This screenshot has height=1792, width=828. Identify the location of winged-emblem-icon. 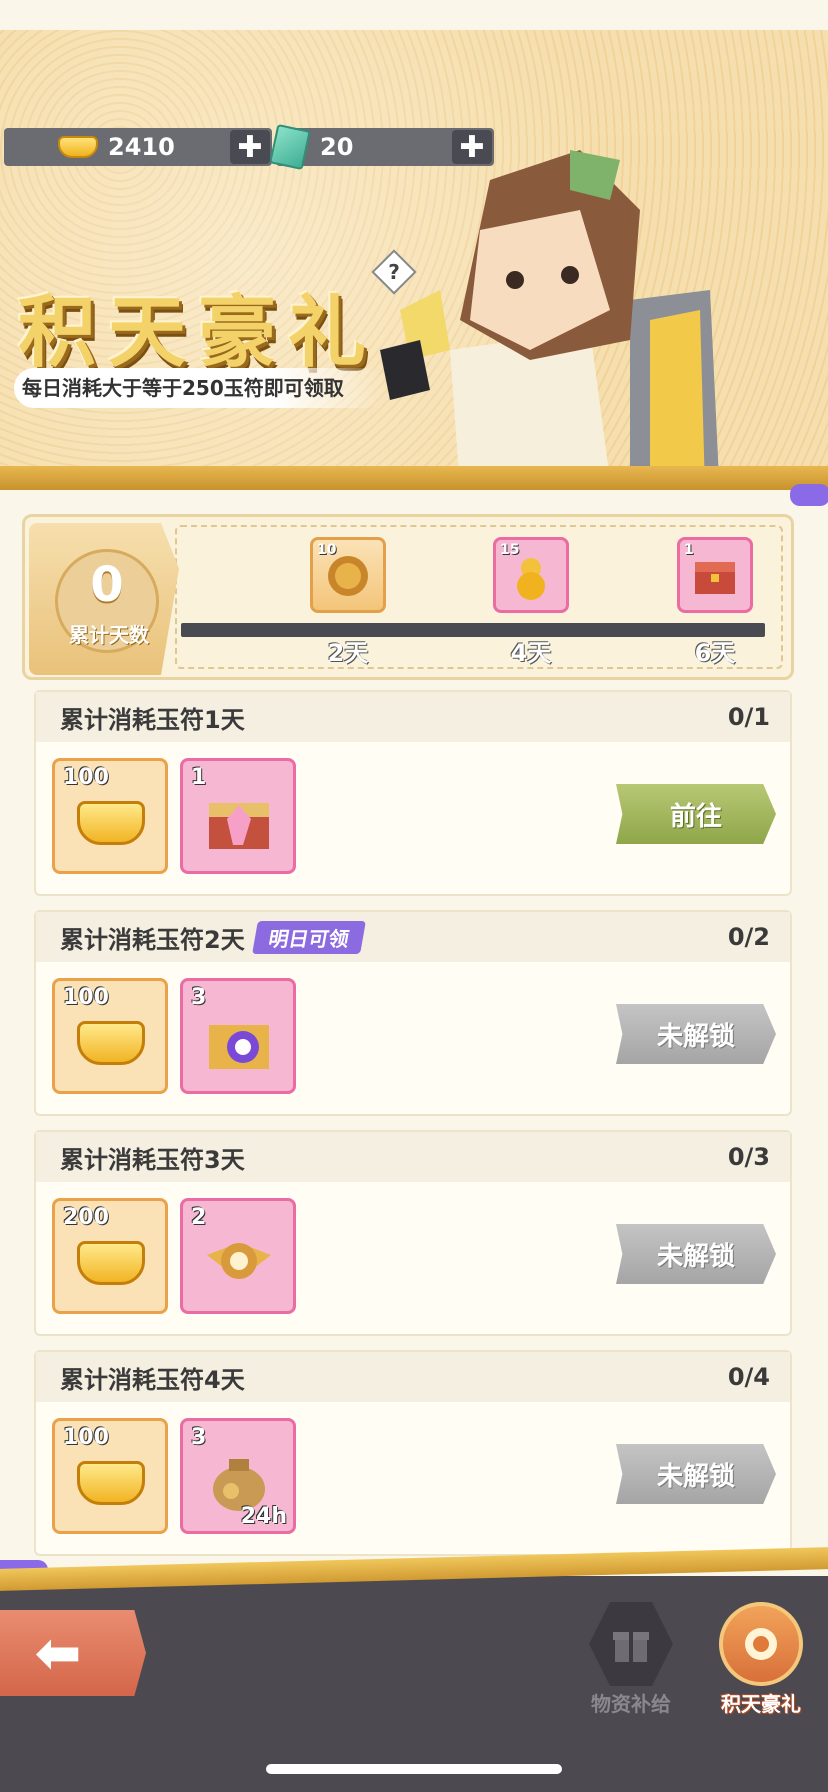
(239, 1261).